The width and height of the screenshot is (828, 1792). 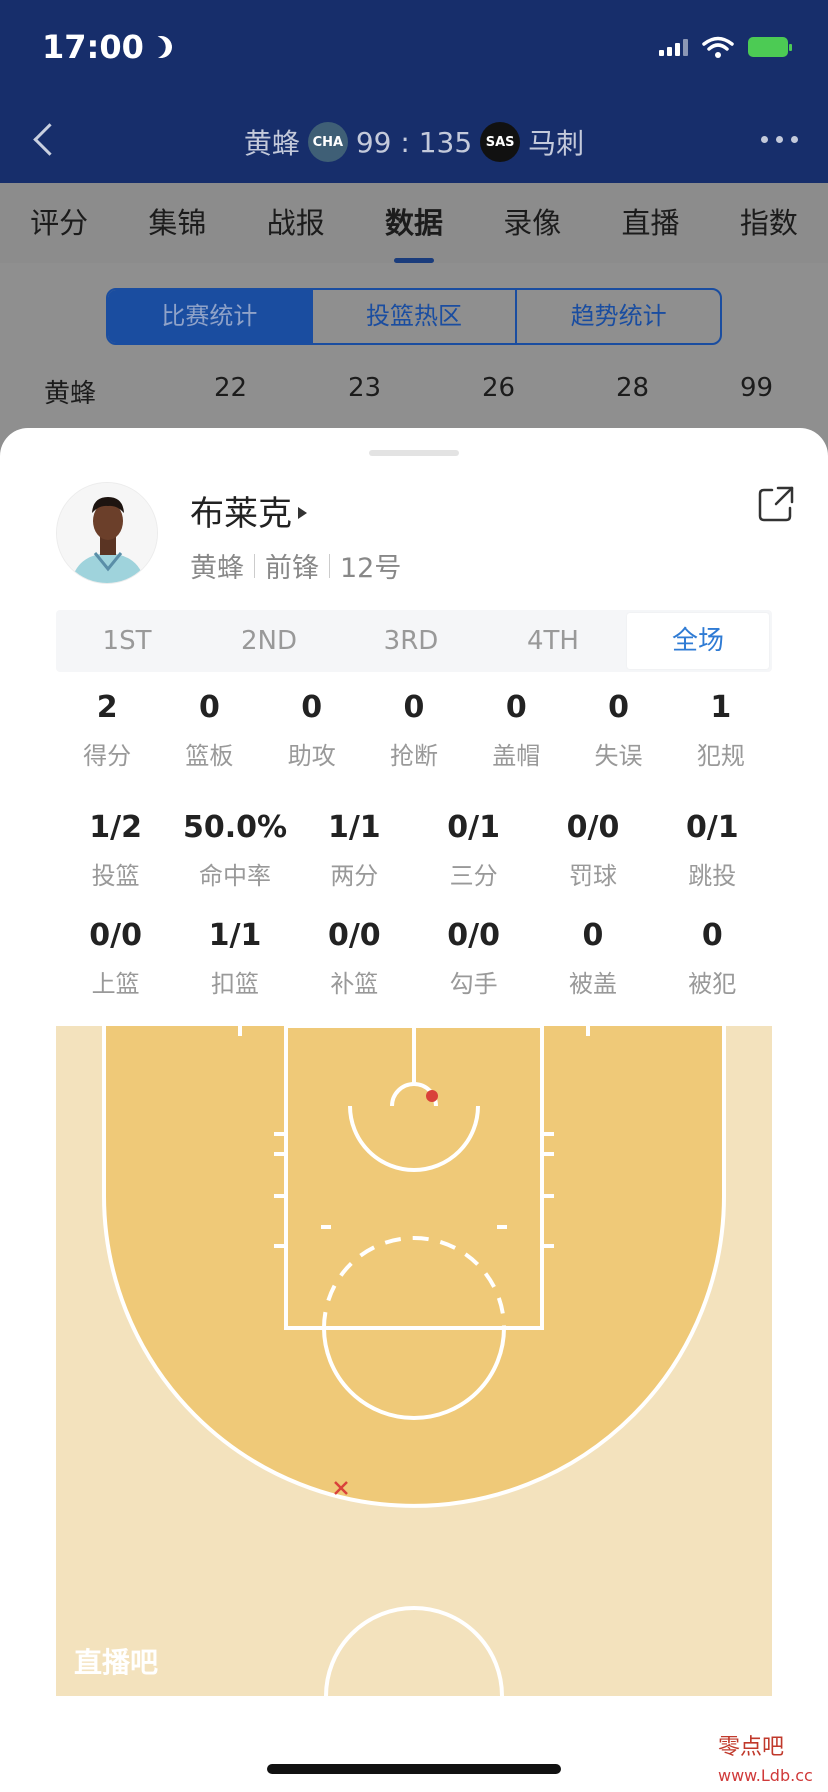 I want to click on player-number: 12号, so click(x=371, y=568).